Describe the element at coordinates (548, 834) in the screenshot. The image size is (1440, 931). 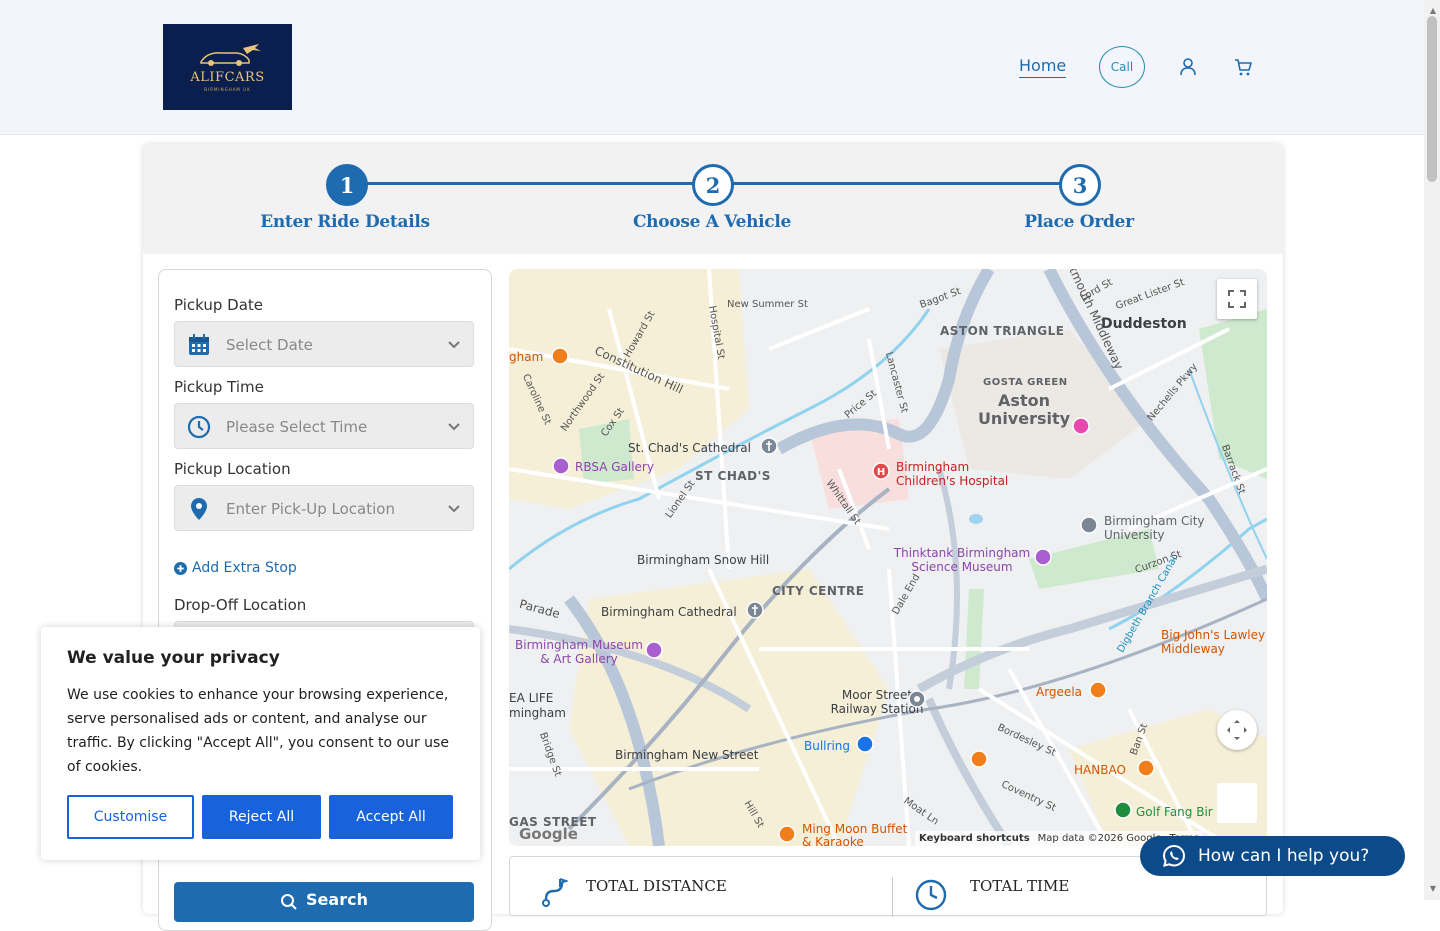
I see `google-logo: Google` at that location.